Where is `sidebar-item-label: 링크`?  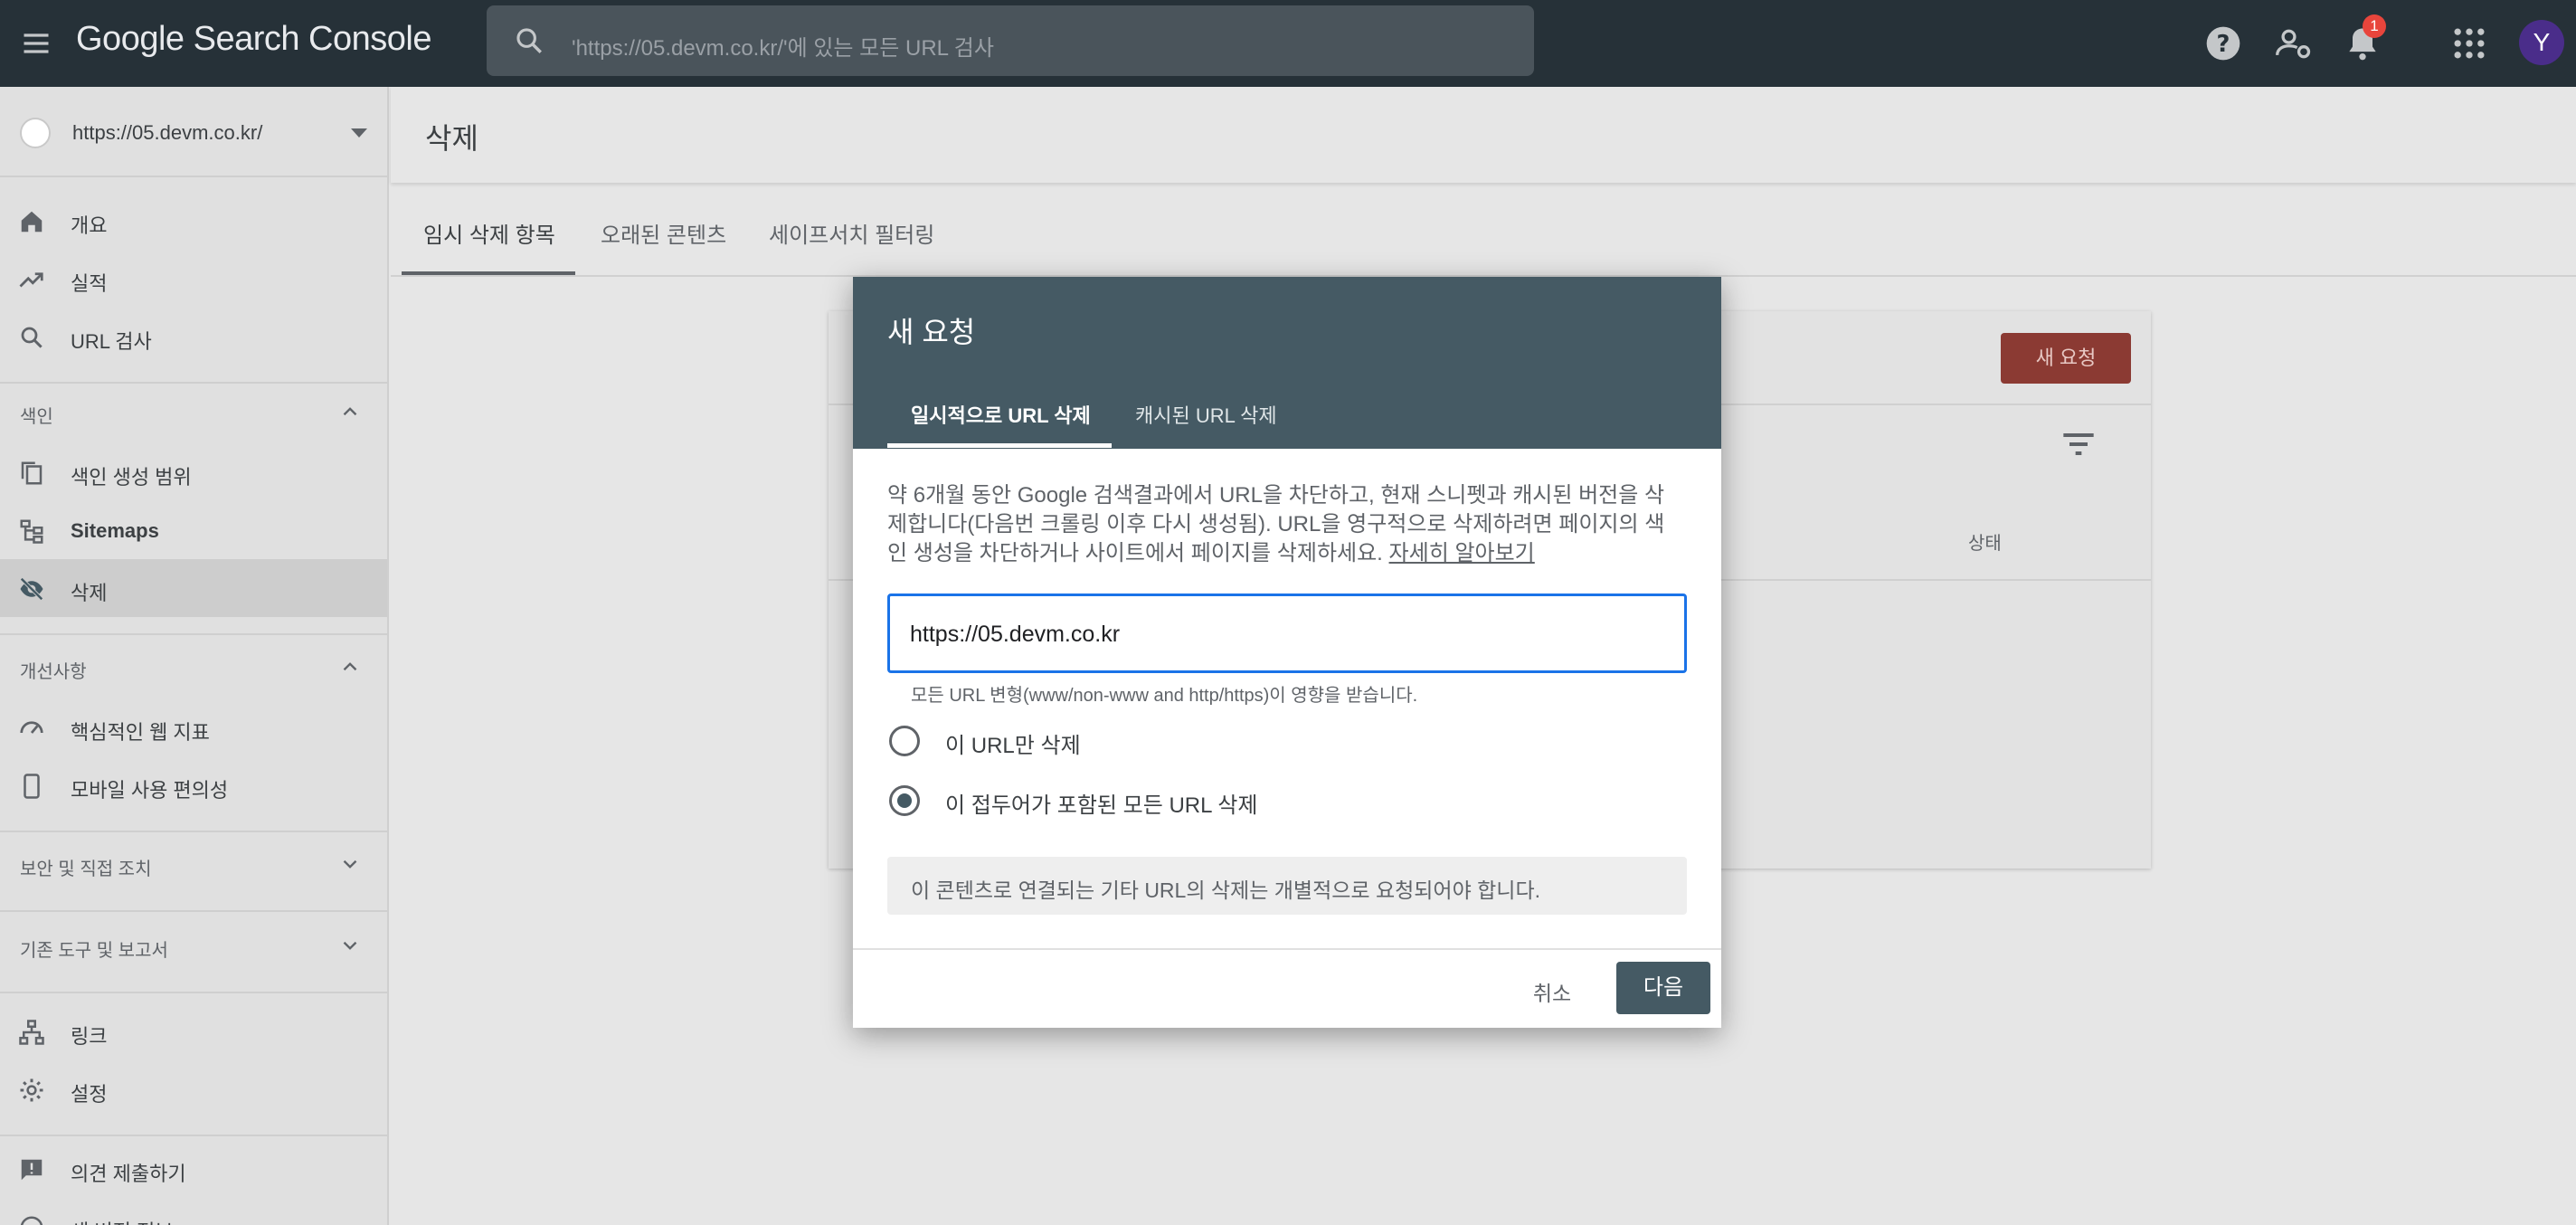 sidebar-item-label: 링크 is located at coordinates (90, 1036).